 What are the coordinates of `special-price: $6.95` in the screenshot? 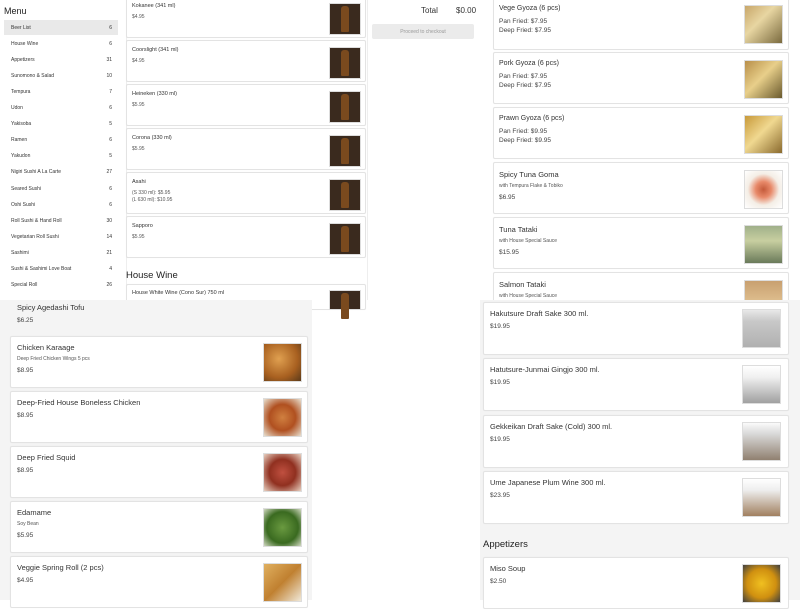 It's located at (507, 197).